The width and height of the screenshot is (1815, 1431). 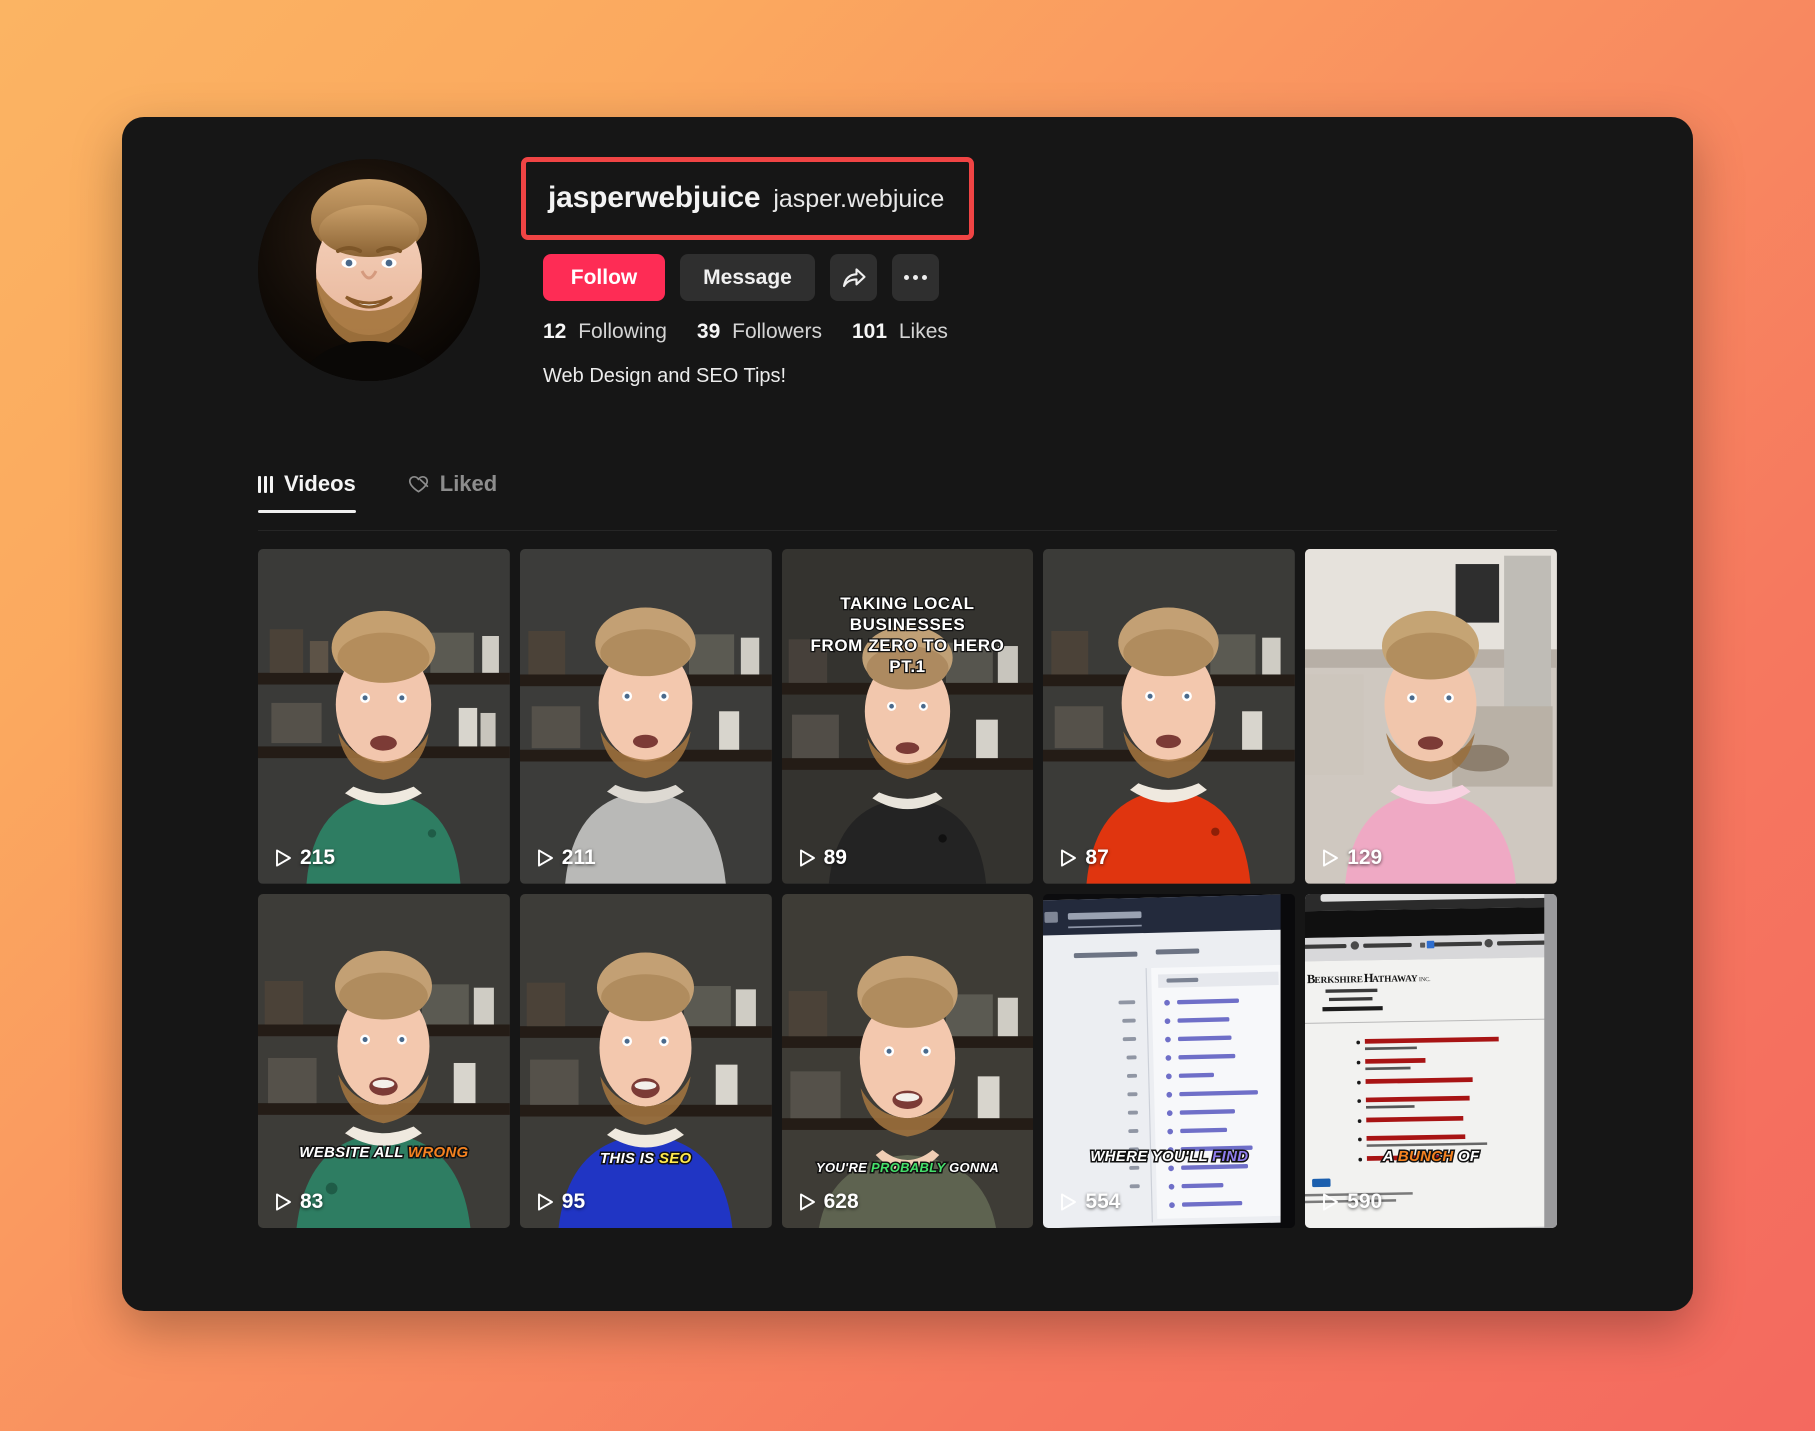 What do you see at coordinates (555, 331) in the screenshot?
I see `stat-following-value: 12` at bounding box center [555, 331].